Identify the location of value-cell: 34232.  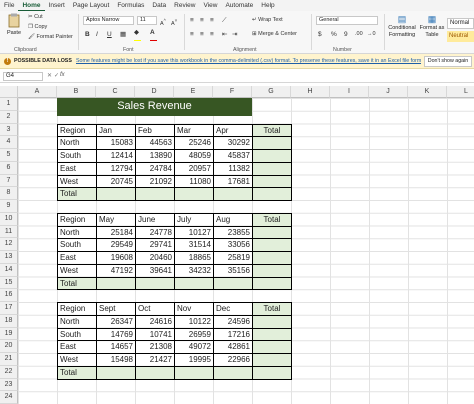
(194, 270).